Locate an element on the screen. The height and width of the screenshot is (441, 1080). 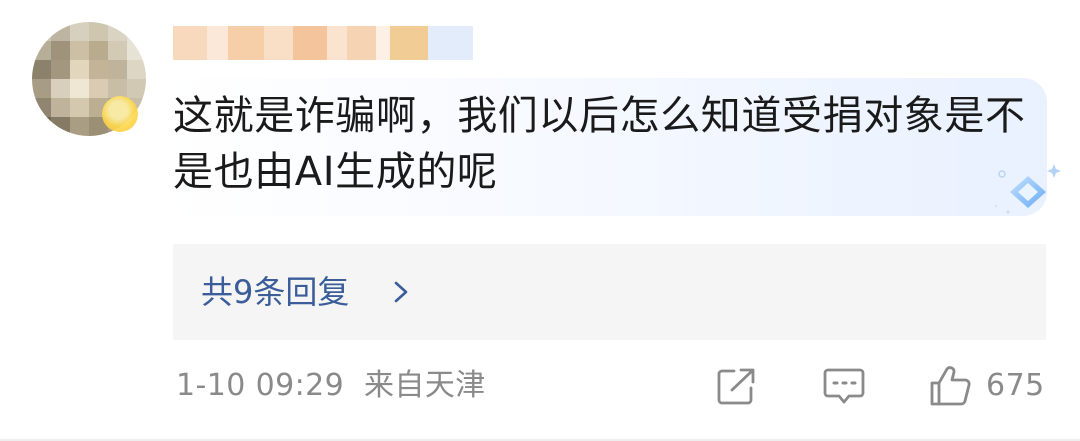
comment-meta: 1-10 09:29 来自天津 is located at coordinates (331, 386).